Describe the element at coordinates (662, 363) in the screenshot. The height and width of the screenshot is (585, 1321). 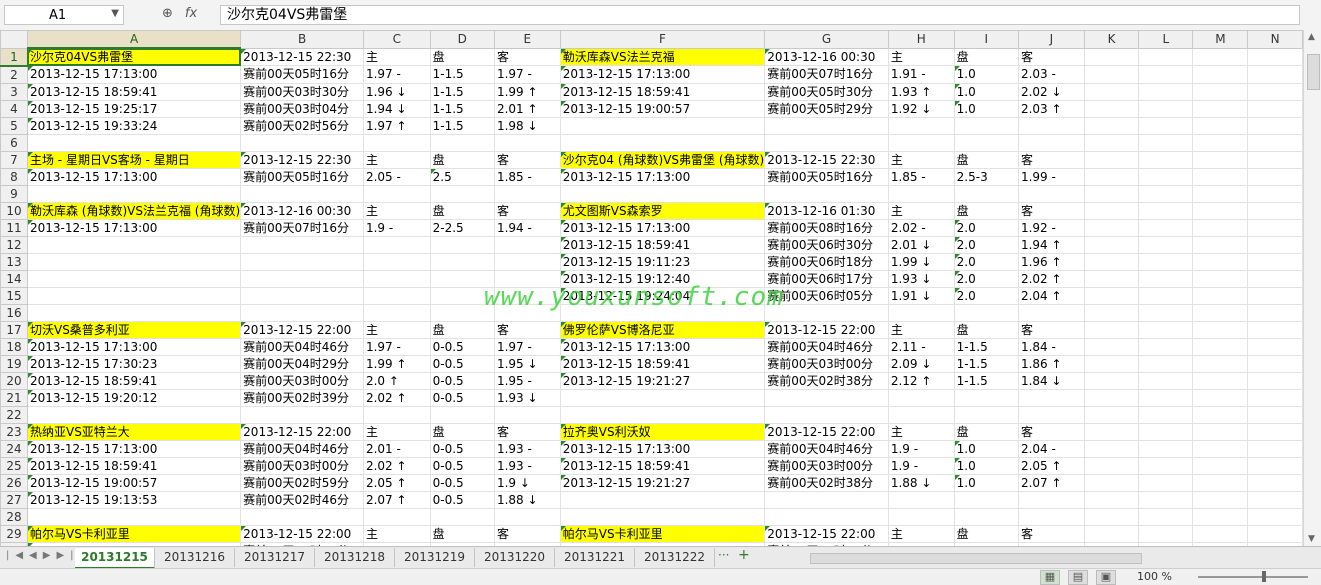
I see `cell-F19: 2013-12-15 18:59:41` at that location.